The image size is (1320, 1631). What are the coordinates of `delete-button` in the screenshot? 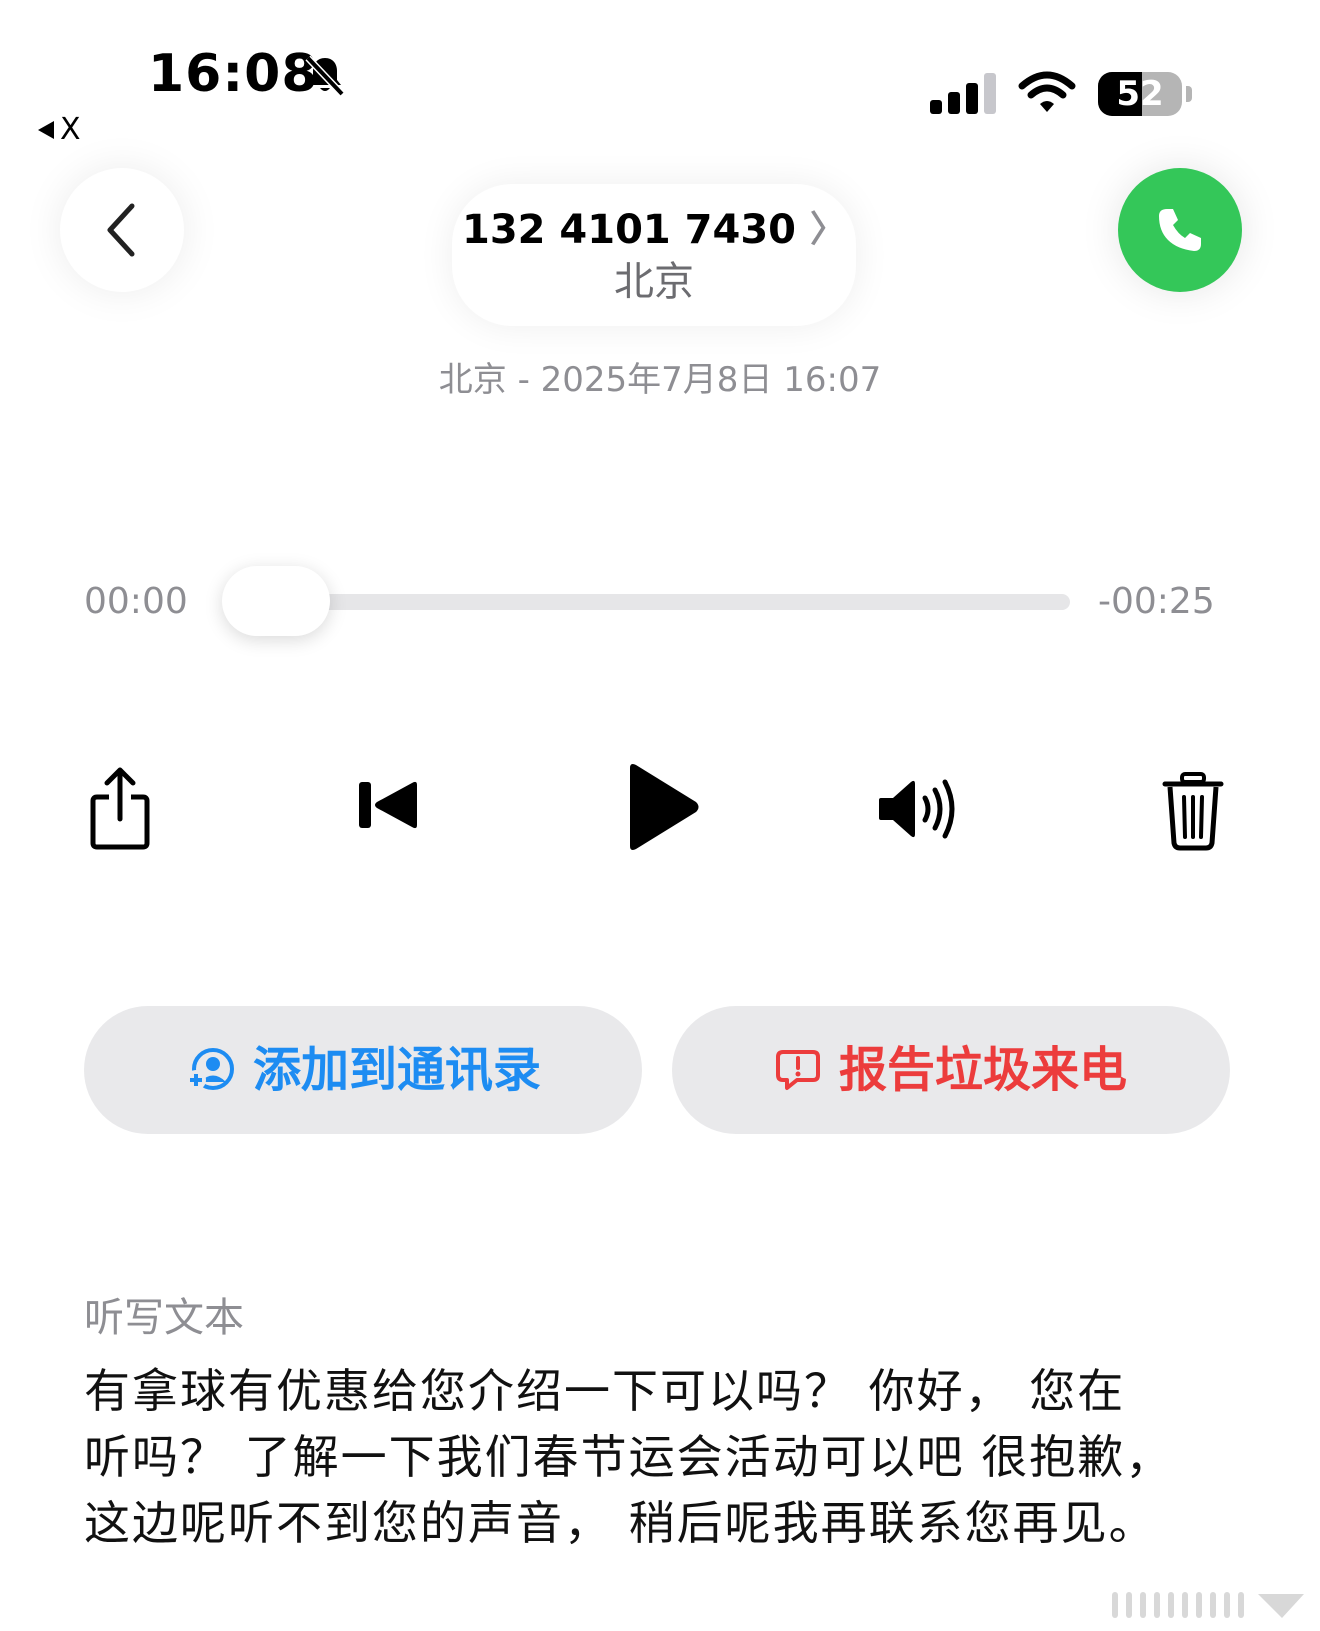 It's located at (1193, 811).